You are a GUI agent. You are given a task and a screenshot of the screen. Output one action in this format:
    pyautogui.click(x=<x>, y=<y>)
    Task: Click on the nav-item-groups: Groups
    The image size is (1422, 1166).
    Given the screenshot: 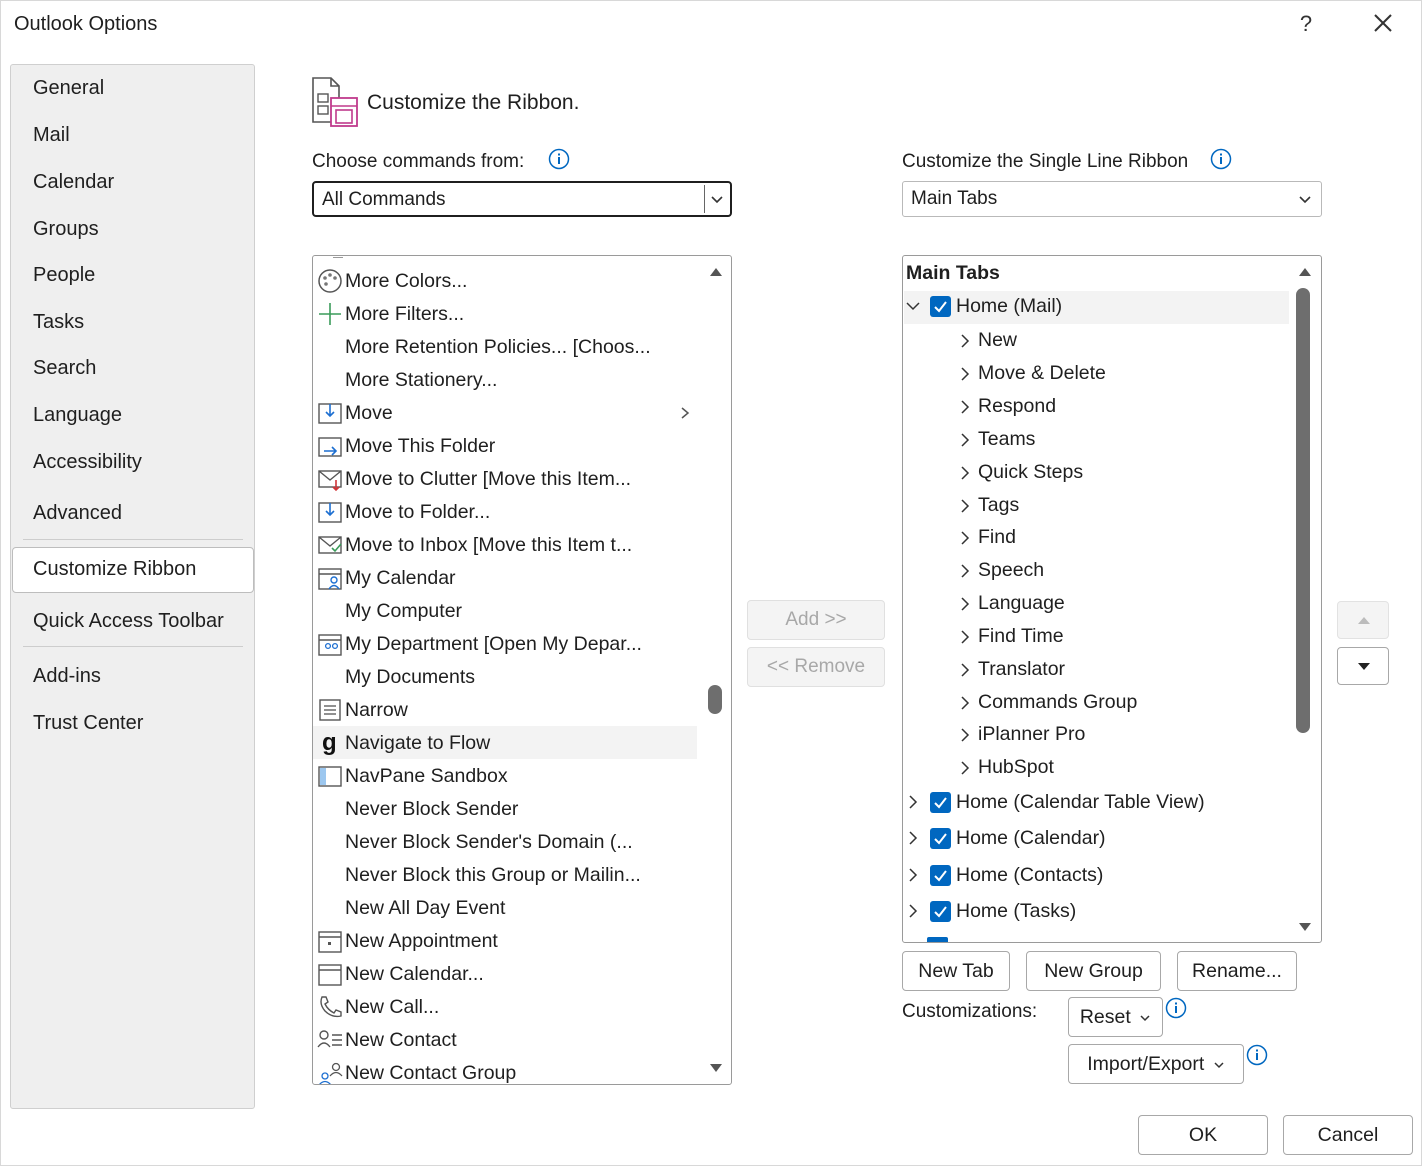 What is the action you would take?
    pyautogui.click(x=66, y=229)
    